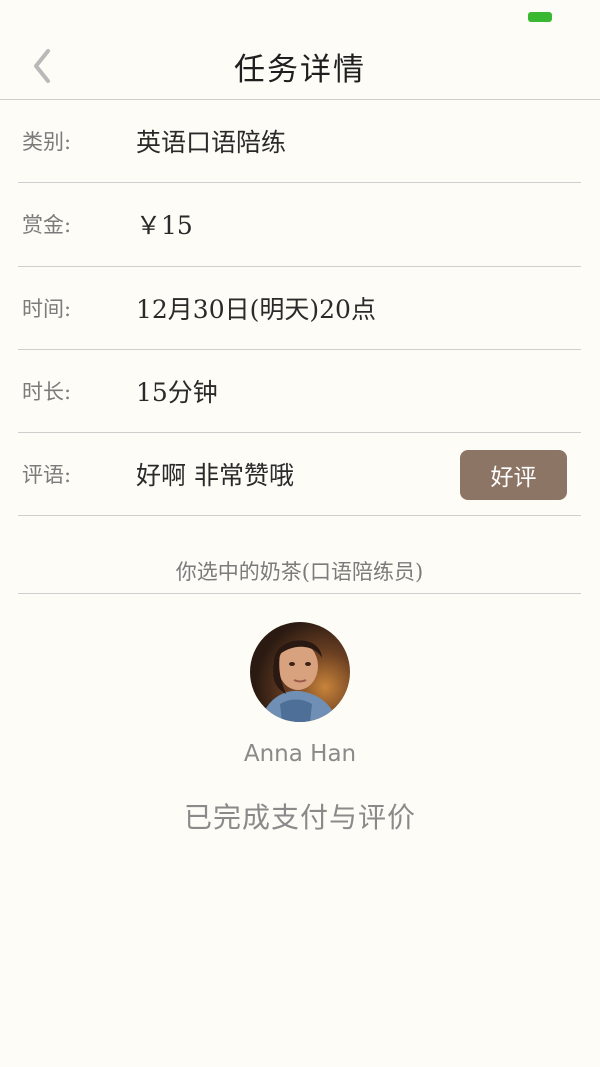 This screenshot has height=1067, width=600. What do you see at coordinates (299, 475) in the screenshot?
I see `detail-row-comment: 评语: 好啊 非常赞哦 好评` at bounding box center [299, 475].